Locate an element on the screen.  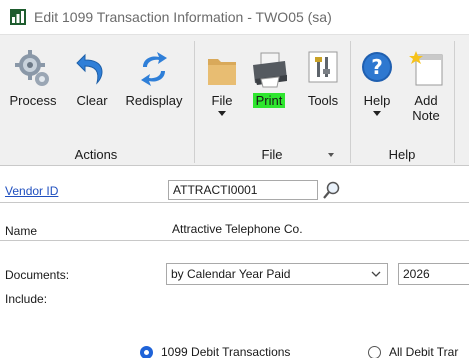
process-button: Process is located at coordinates (33, 78).